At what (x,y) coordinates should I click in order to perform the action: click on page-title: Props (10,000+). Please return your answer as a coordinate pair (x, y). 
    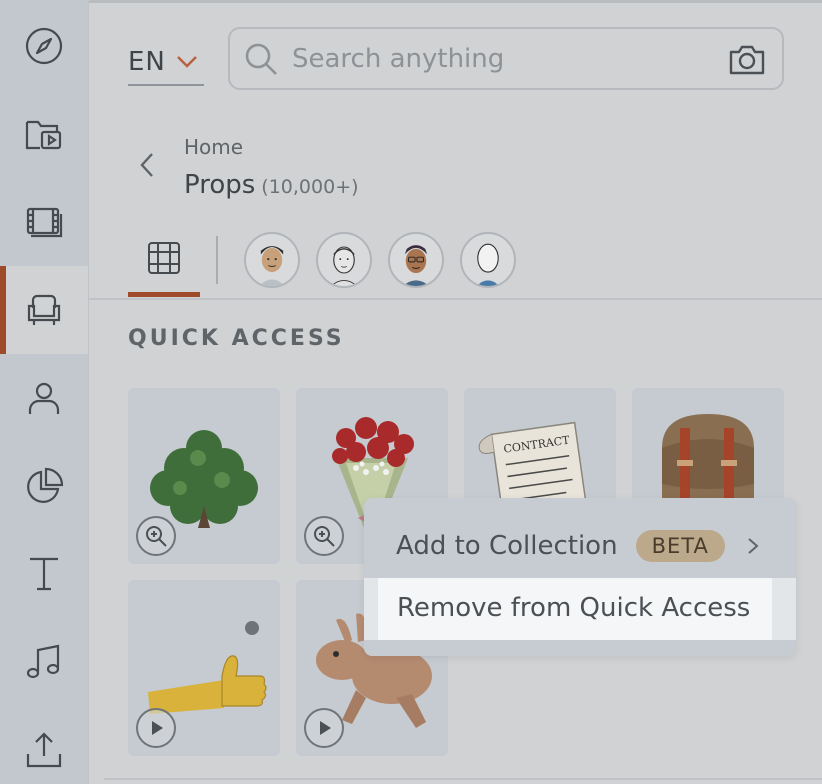
    Looking at the image, I should click on (271, 185).